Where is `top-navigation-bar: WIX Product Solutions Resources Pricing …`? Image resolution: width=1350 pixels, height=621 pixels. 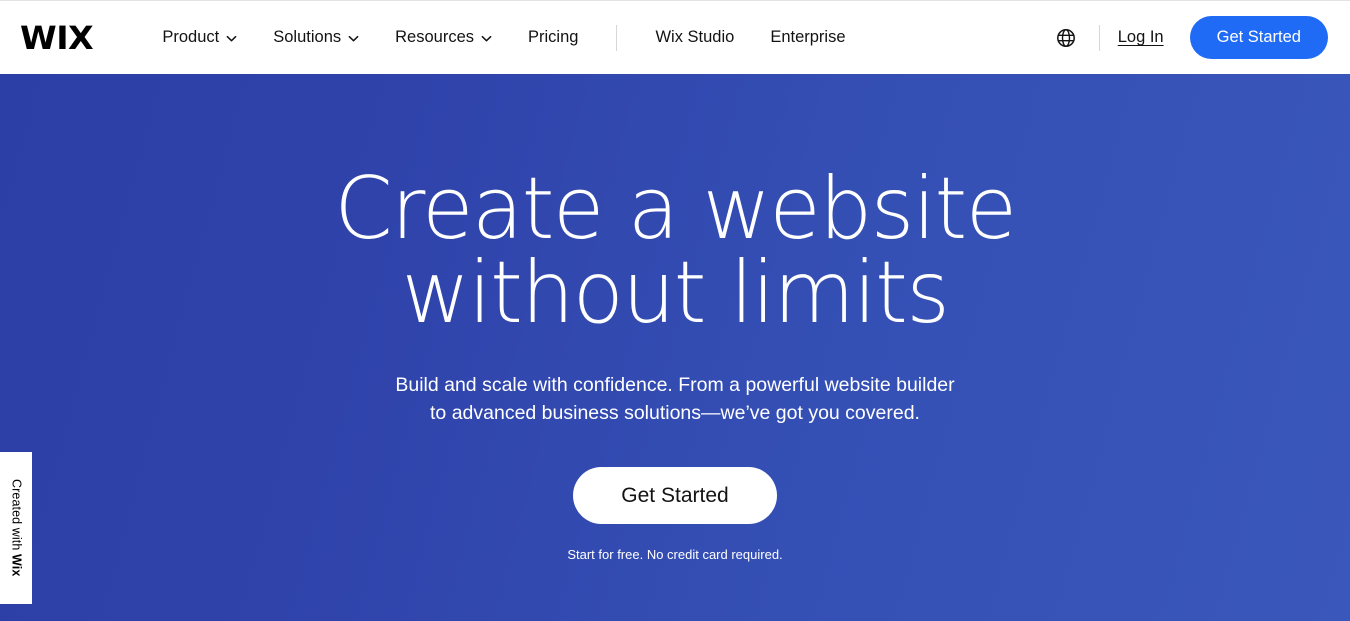 top-navigation-bar: WIX Product Solutions Resources Pricing … is located at coordinates (675, 37).